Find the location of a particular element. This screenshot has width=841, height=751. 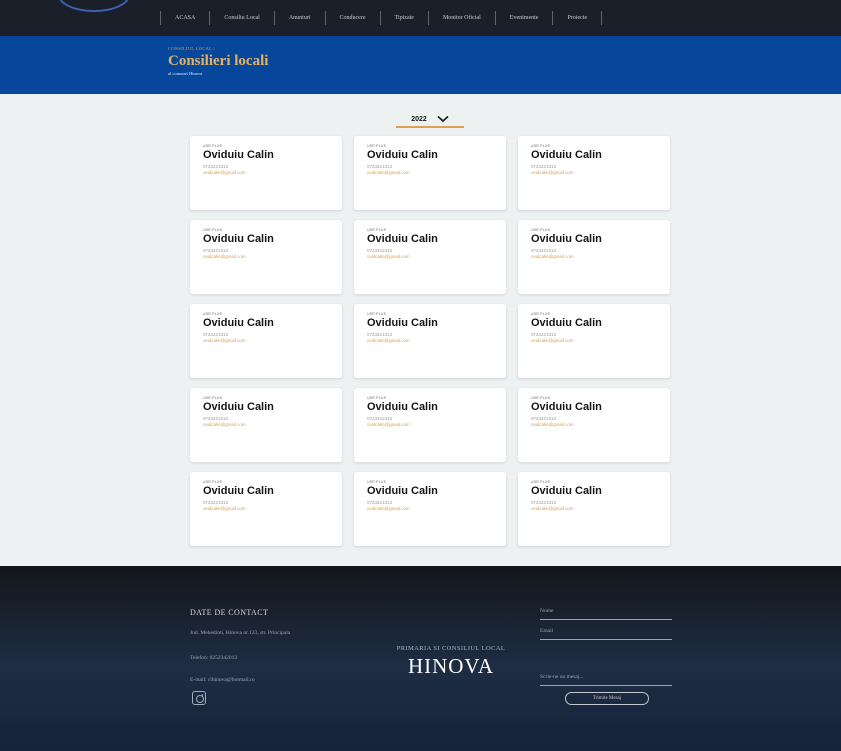

page-title: Consilieri locali is located at coordinates (218, 61).